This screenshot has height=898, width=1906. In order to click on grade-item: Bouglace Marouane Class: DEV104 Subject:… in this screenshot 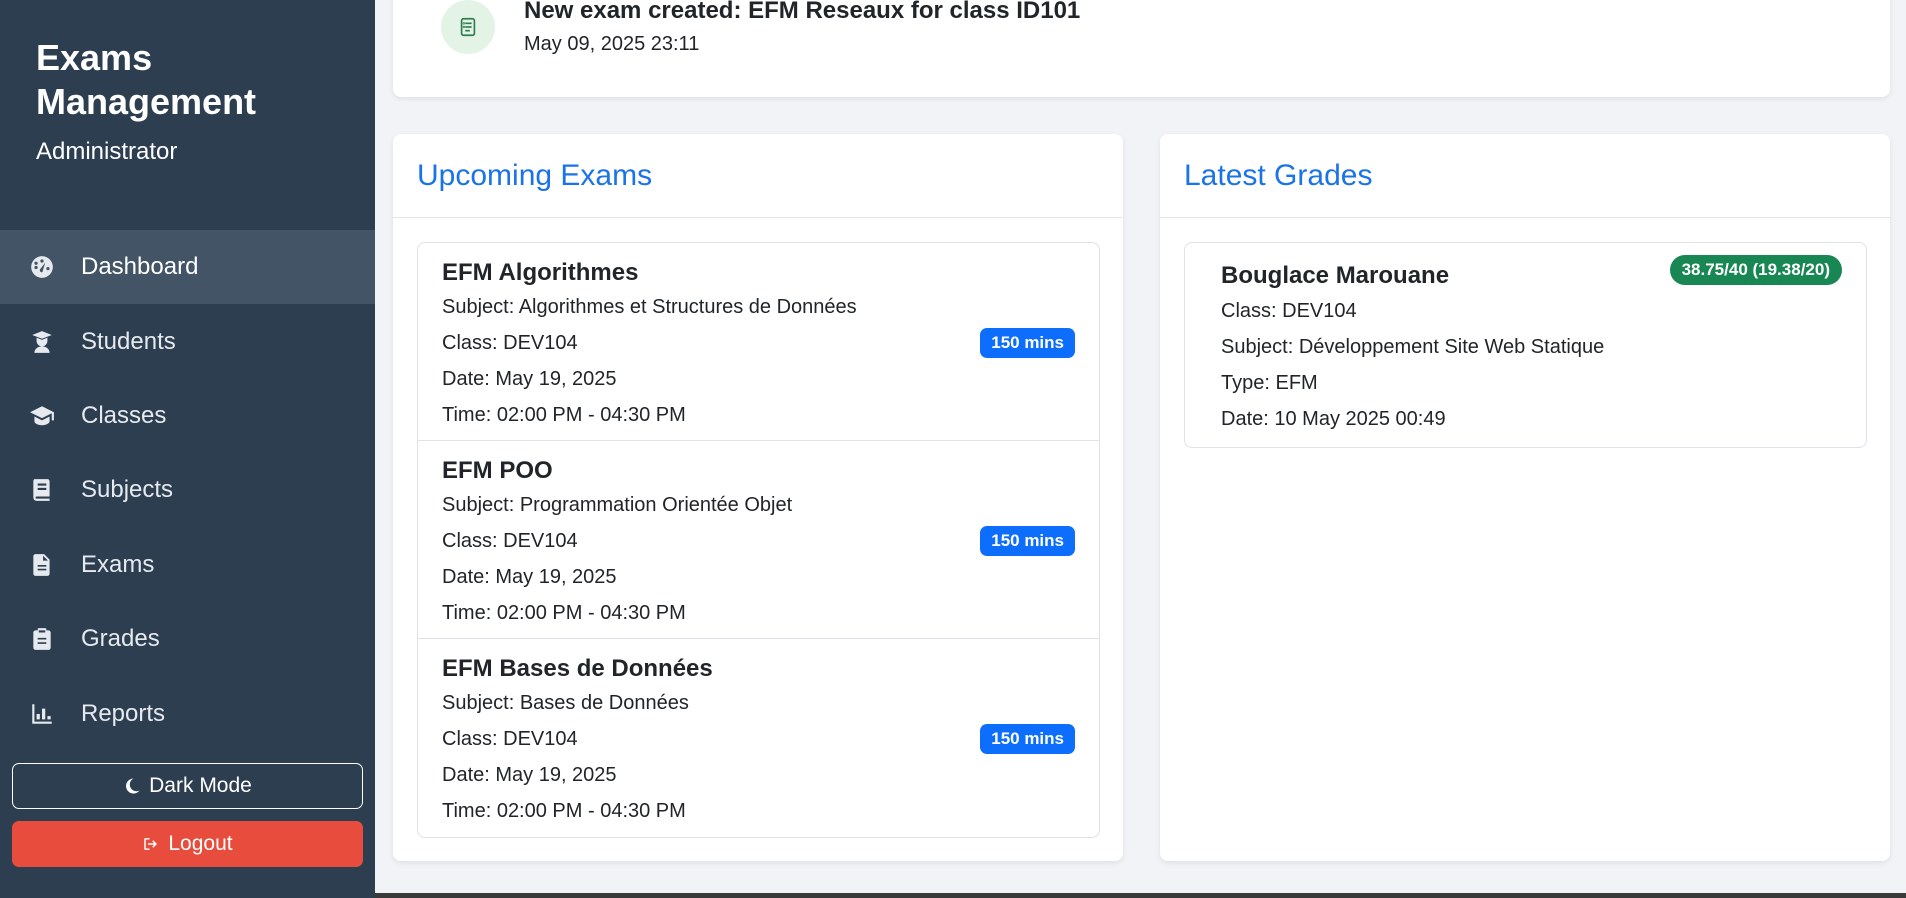, I will do `click(1525, 345)`.